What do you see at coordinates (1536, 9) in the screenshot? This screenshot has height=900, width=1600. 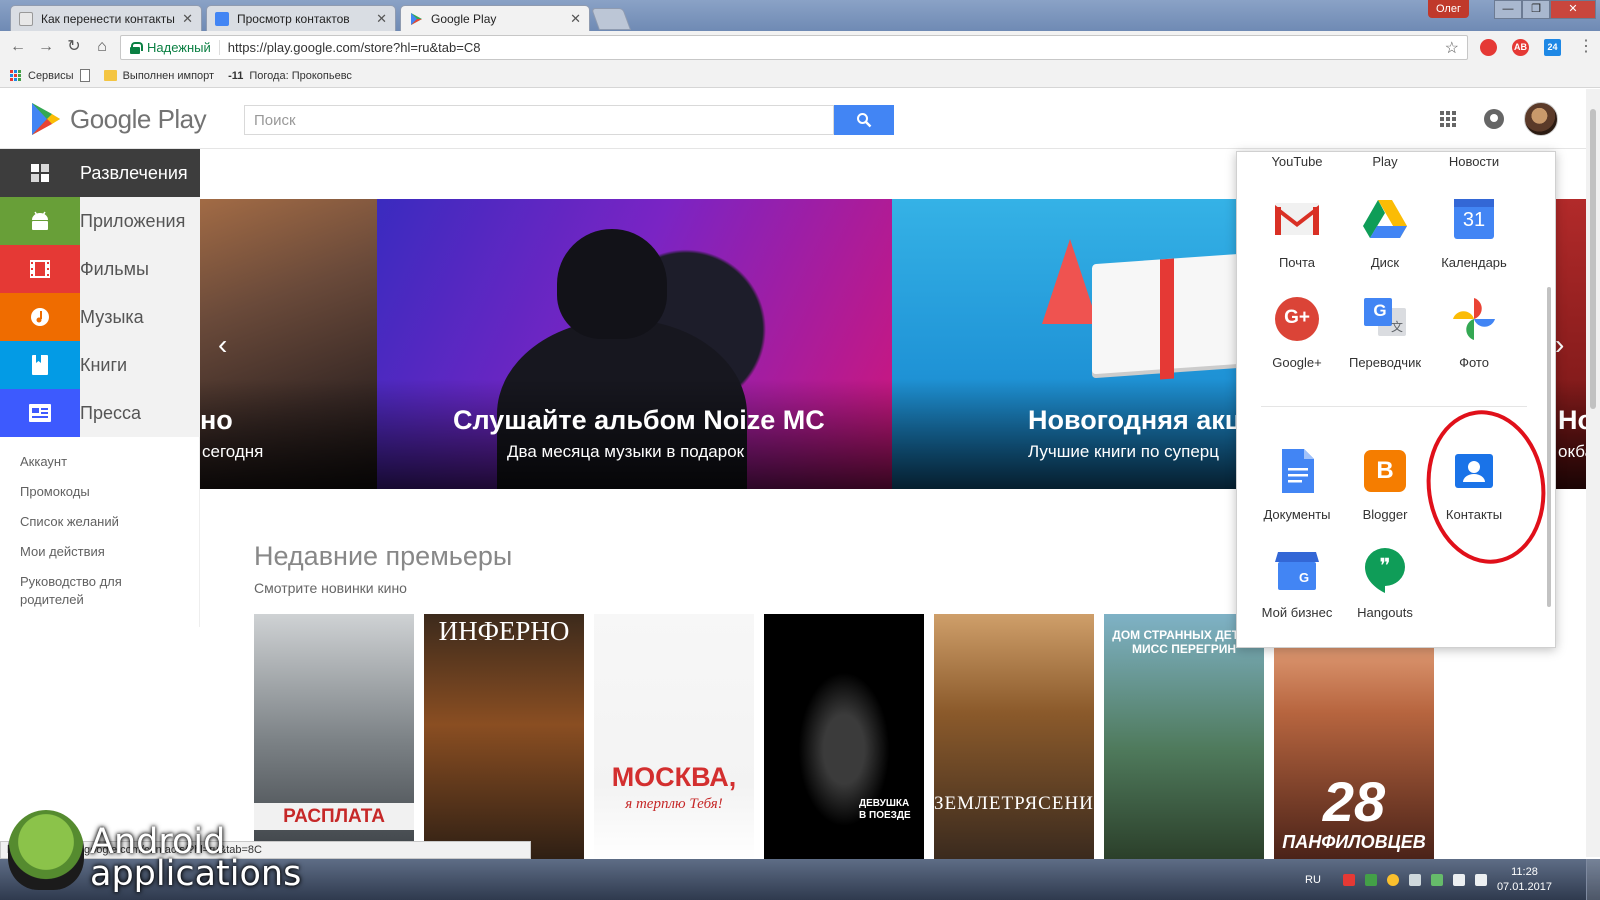 I see `maximize-button: ❐` at bounding box center [1536, 9].